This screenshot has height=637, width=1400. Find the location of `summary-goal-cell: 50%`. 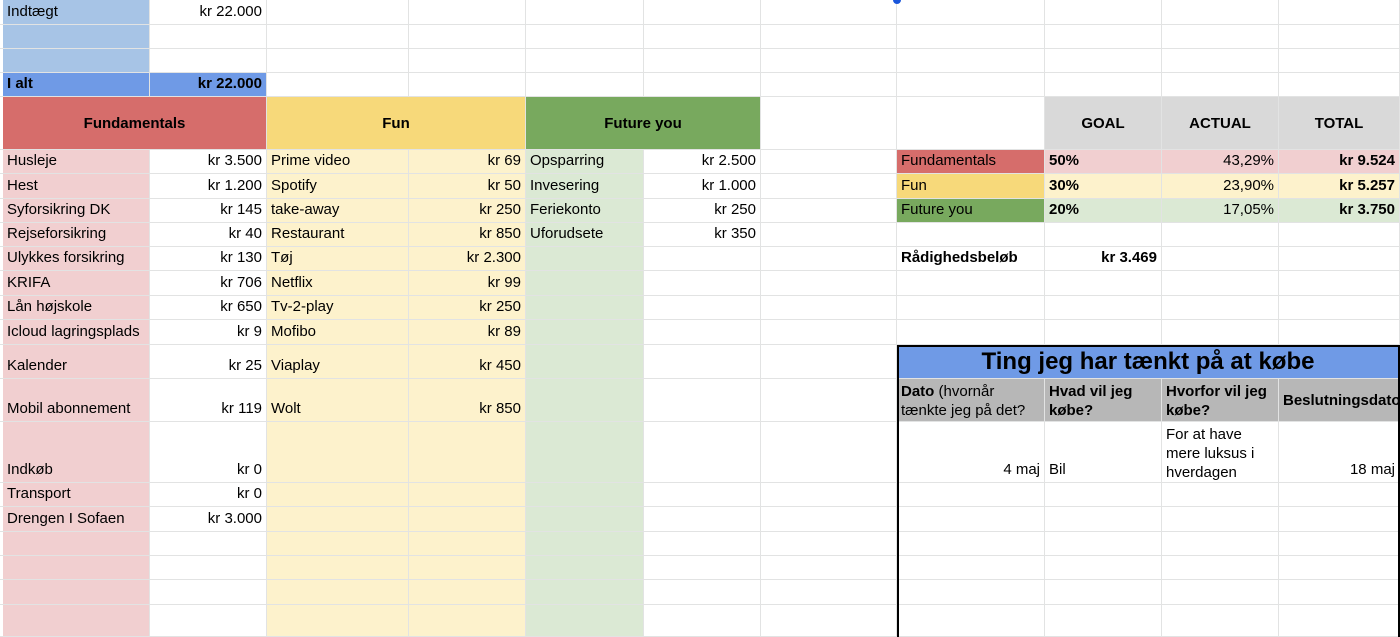

summary-goal-cell: 50% is located at coordinates (1103, 162).